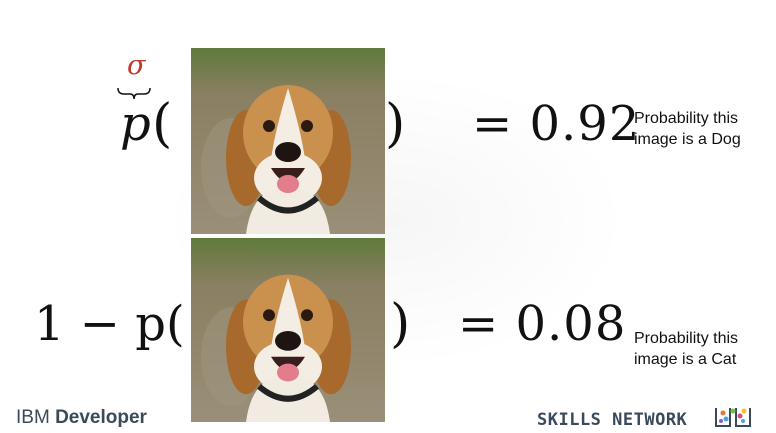 Image resolution: width=776 pixels, height=433 pixels. I want to click on result-cat: = 0.08, so click(542, 324).